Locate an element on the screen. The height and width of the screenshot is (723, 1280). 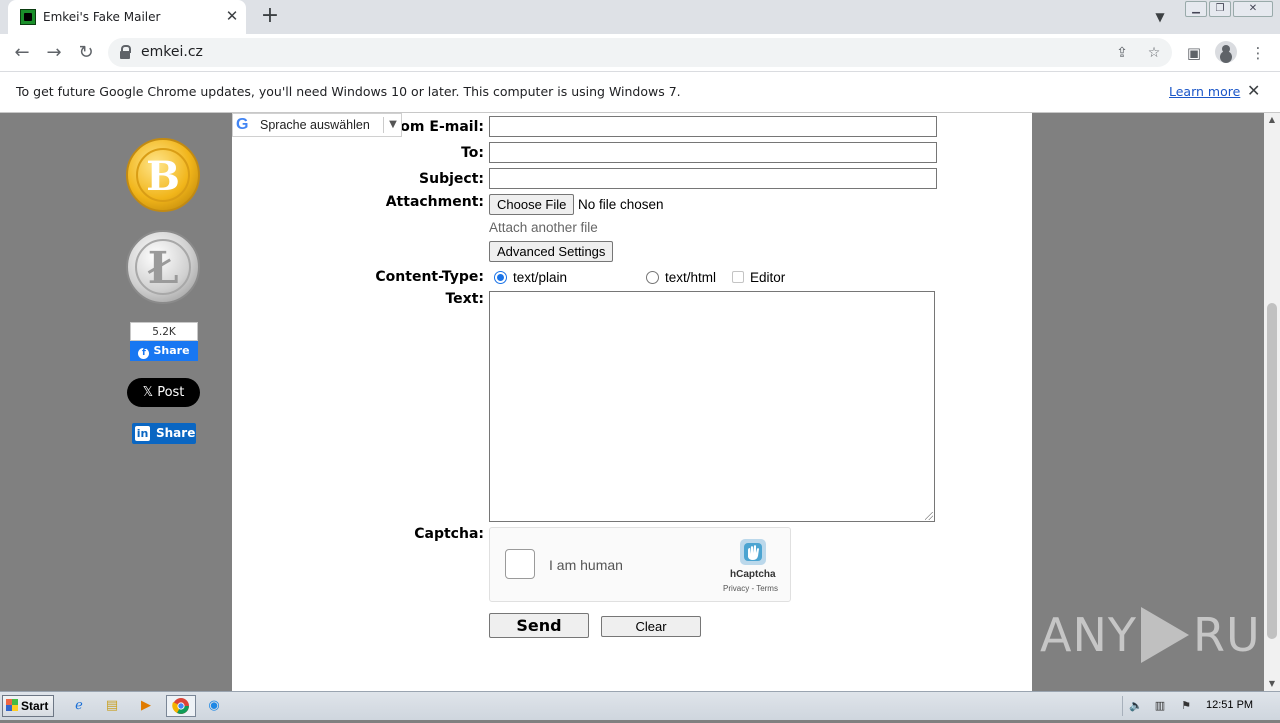
x-icon: 𝕏 is located at coordinates (150, 392).